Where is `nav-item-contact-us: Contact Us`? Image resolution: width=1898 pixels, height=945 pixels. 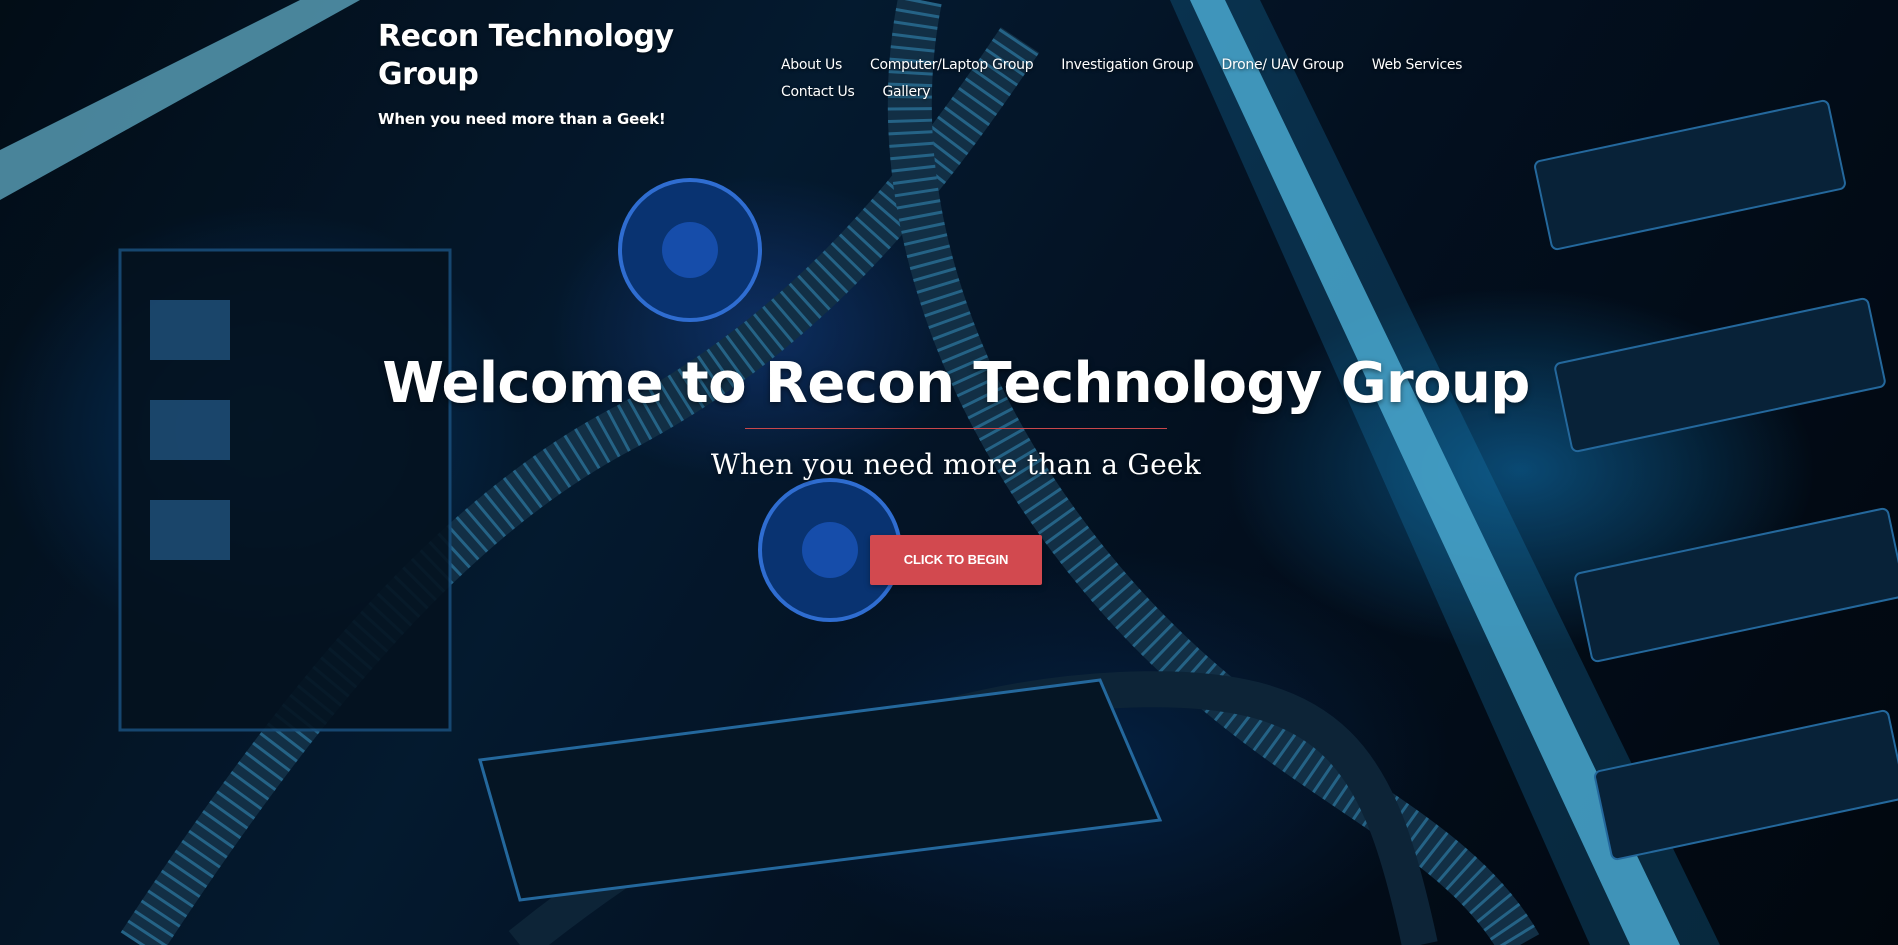 nav-item-contact-us: Contact Us is located at coordinates (818, 92).